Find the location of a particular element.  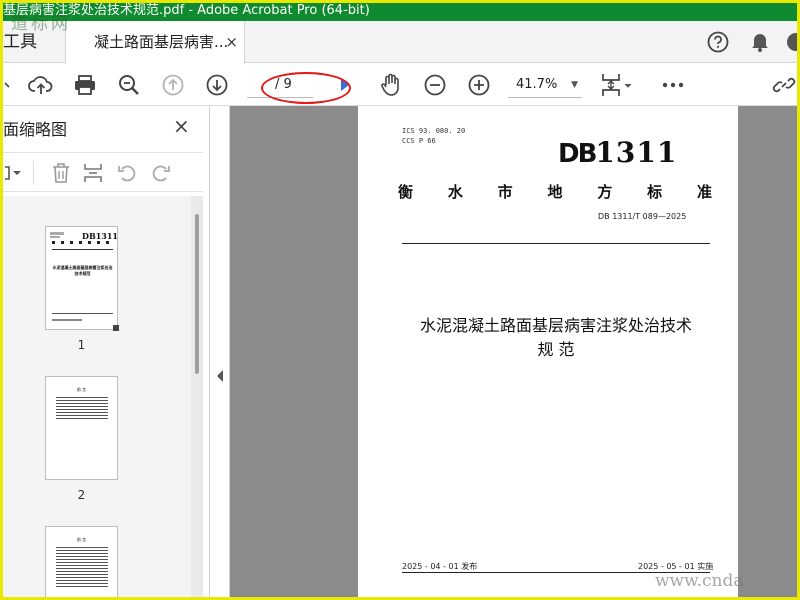

page-current-input is located at coordinates (262, 85).